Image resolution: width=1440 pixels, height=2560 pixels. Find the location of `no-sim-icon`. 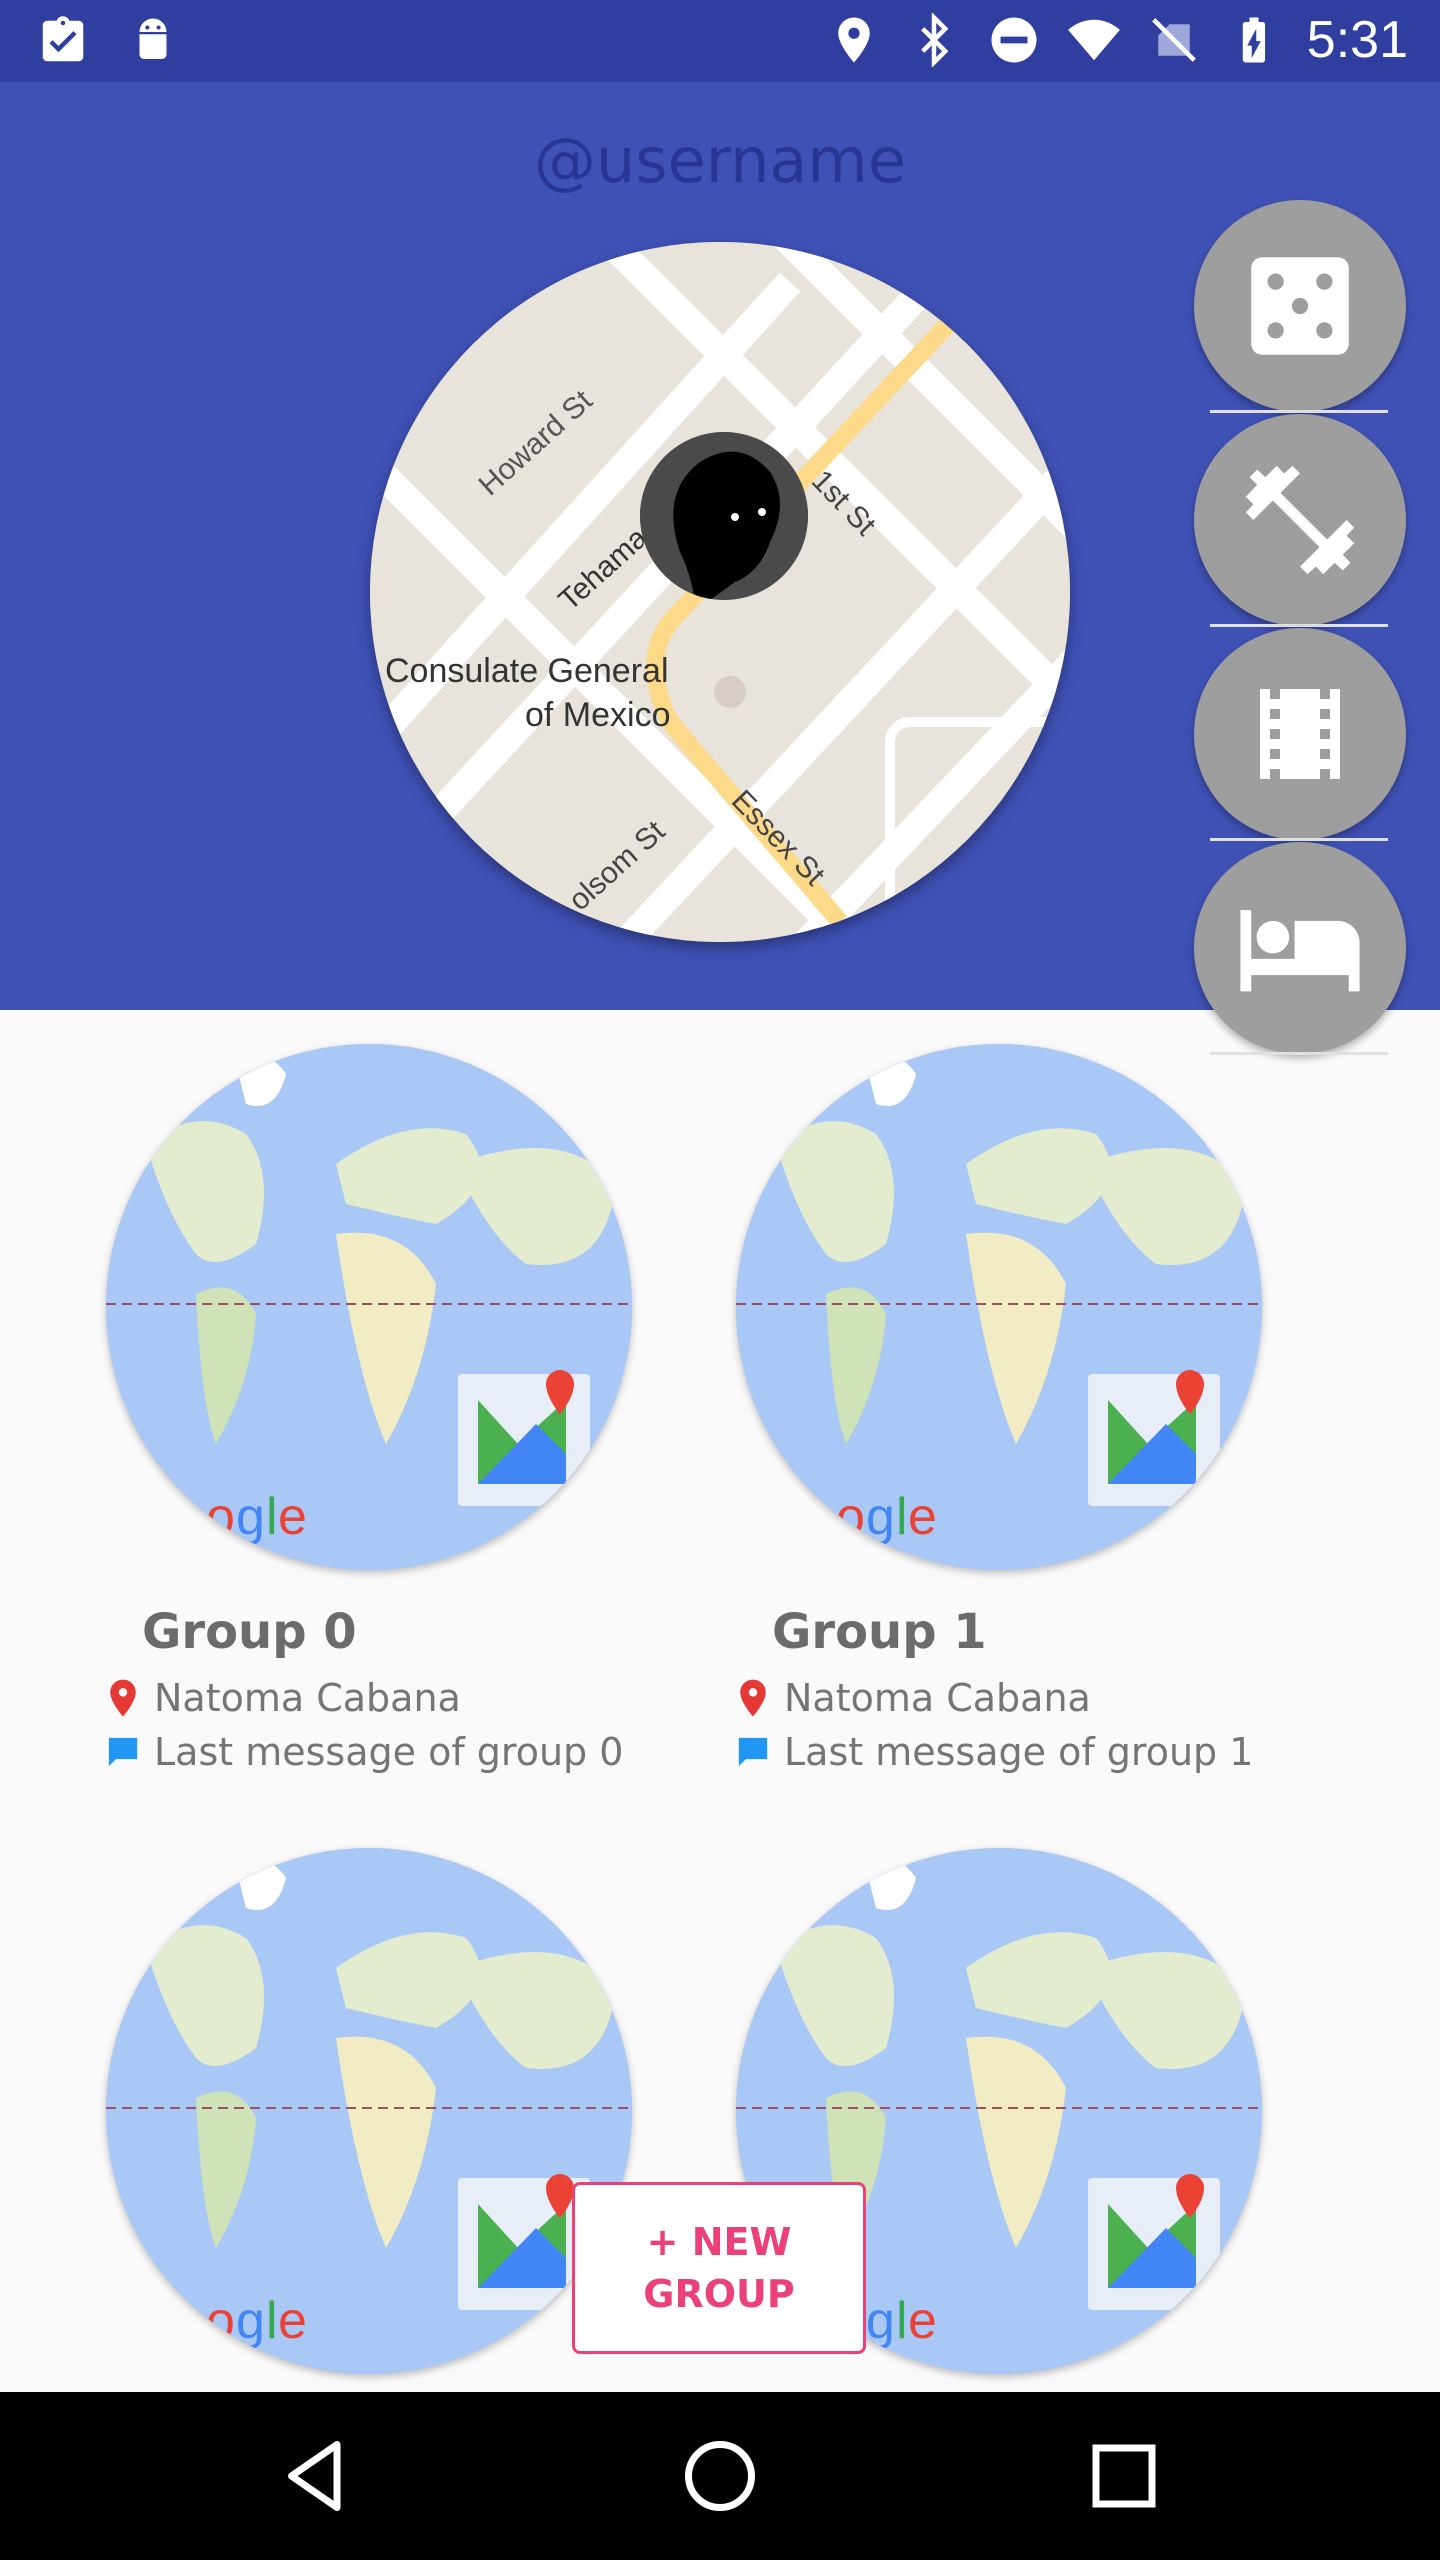

no-sim-icon is located at coordinates (1173, 40).